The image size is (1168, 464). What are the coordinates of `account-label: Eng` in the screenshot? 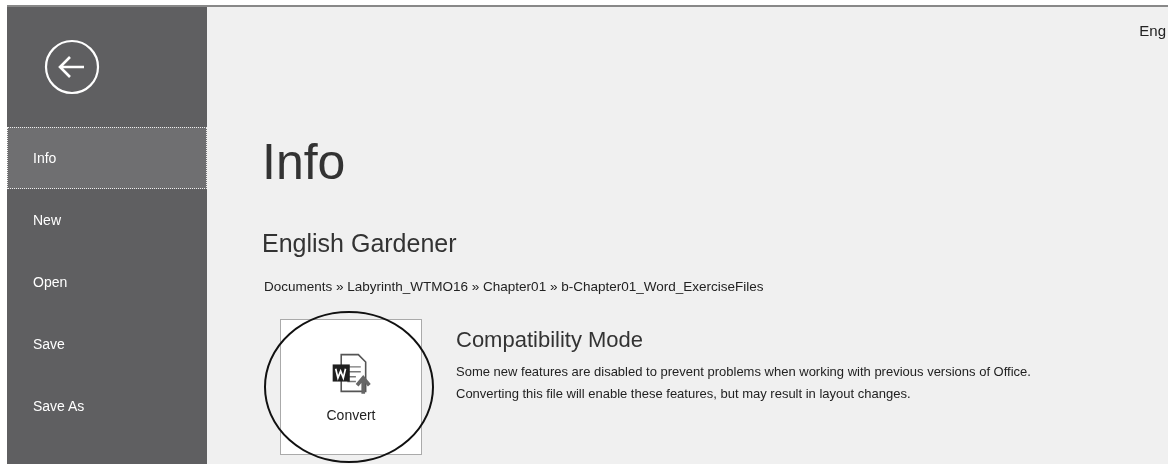 It's located at (1152, 30).